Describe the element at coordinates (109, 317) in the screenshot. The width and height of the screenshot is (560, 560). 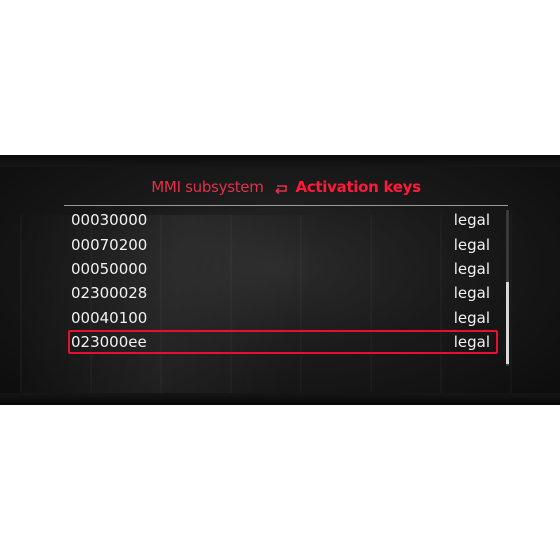
I see `key-code: 00040100` at that location.